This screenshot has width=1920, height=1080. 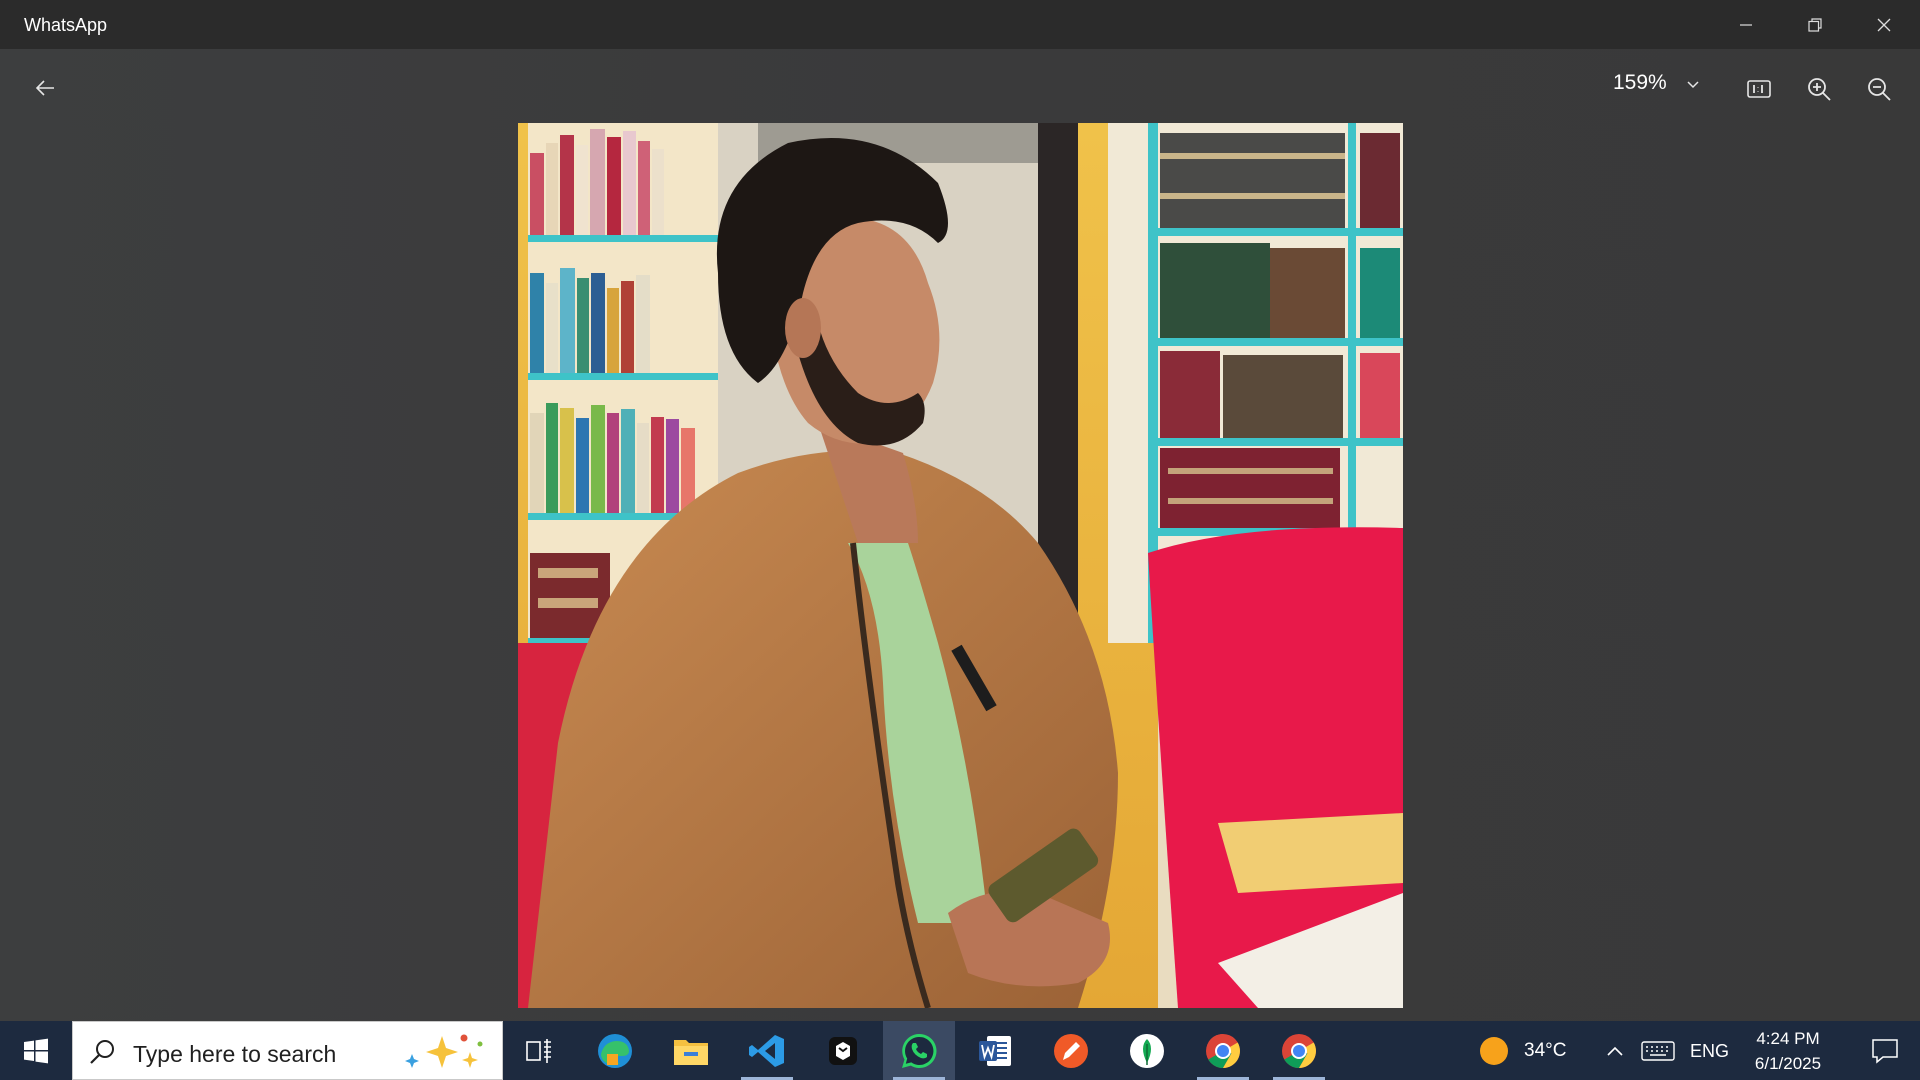 I want to click on minimize-button, so click(x=1746, y=24).